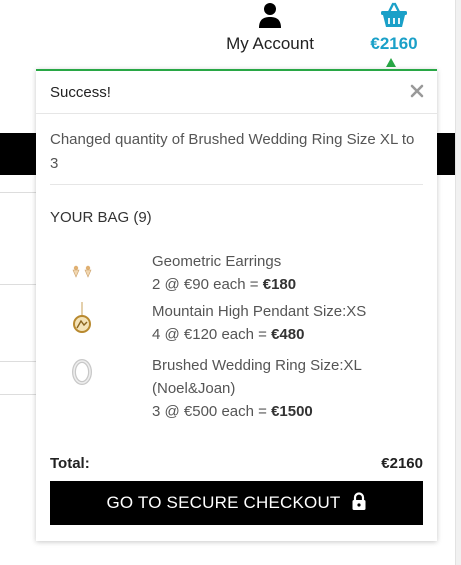 This screenshot has width=461, height=565. What do you see at coordinates (394, 17) in the screenshot?
I see `basket-icon` at bounding box center [394, 17].